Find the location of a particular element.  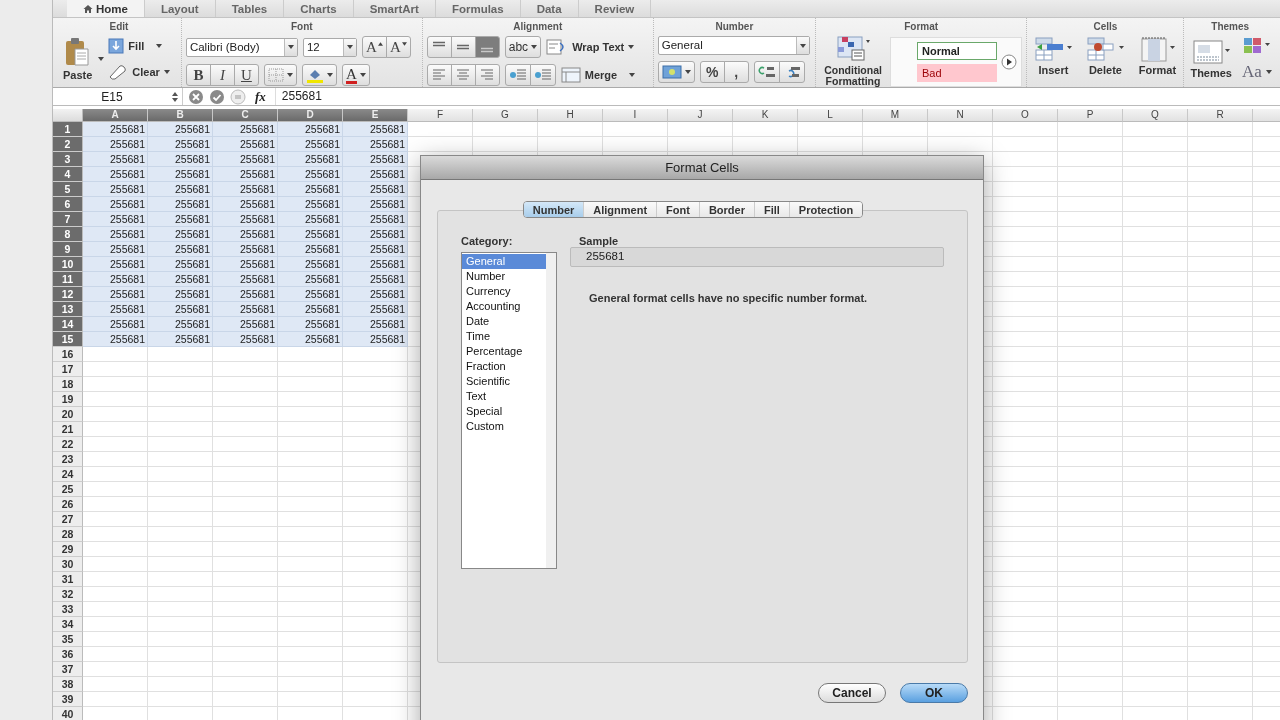

fill-button: Fill is located at coordinates (135, 46).